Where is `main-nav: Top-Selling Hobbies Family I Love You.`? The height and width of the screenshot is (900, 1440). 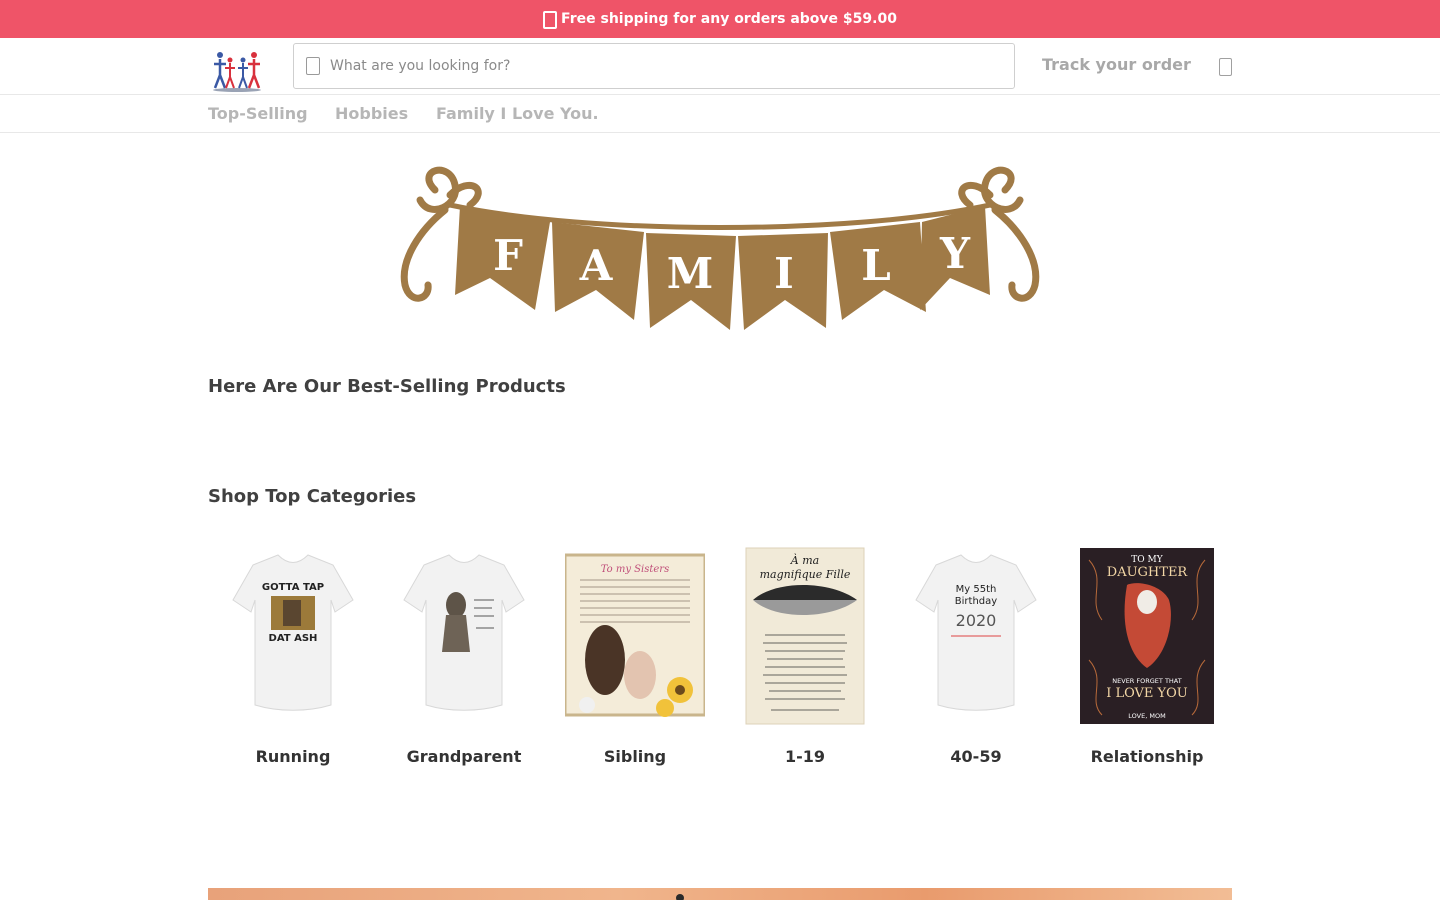
main-nav: Top-Selling Hobbies Family I Love You. is located at coordinates (720, 114).